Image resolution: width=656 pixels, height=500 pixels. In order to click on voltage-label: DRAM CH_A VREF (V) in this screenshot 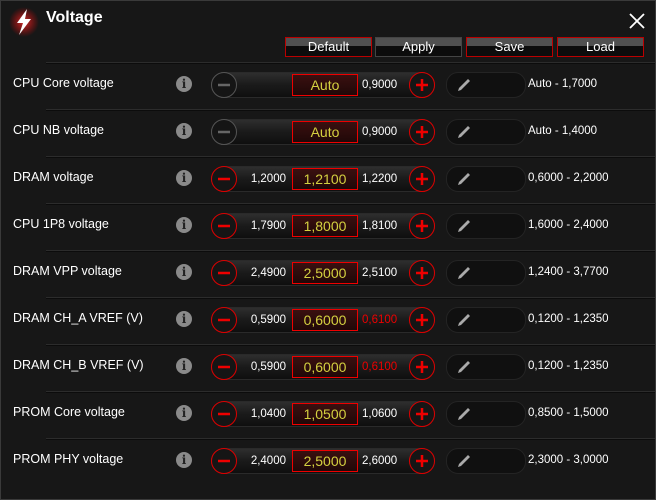, I will do `click(78, 318)`.